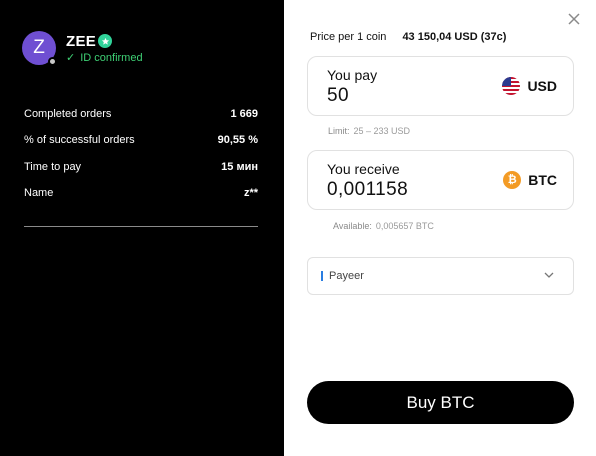  I want to click on receive-currency: ₿ BTC, so click(530, 180).